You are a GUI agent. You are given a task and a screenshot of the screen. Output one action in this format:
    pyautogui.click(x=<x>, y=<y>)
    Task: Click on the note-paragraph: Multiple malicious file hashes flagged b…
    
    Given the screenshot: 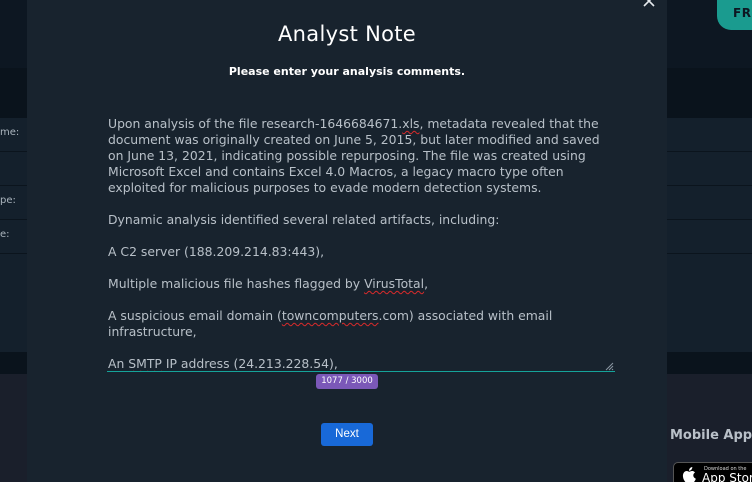 What is the action you would take?
    pyautogui.click(x=357, y=284)
    